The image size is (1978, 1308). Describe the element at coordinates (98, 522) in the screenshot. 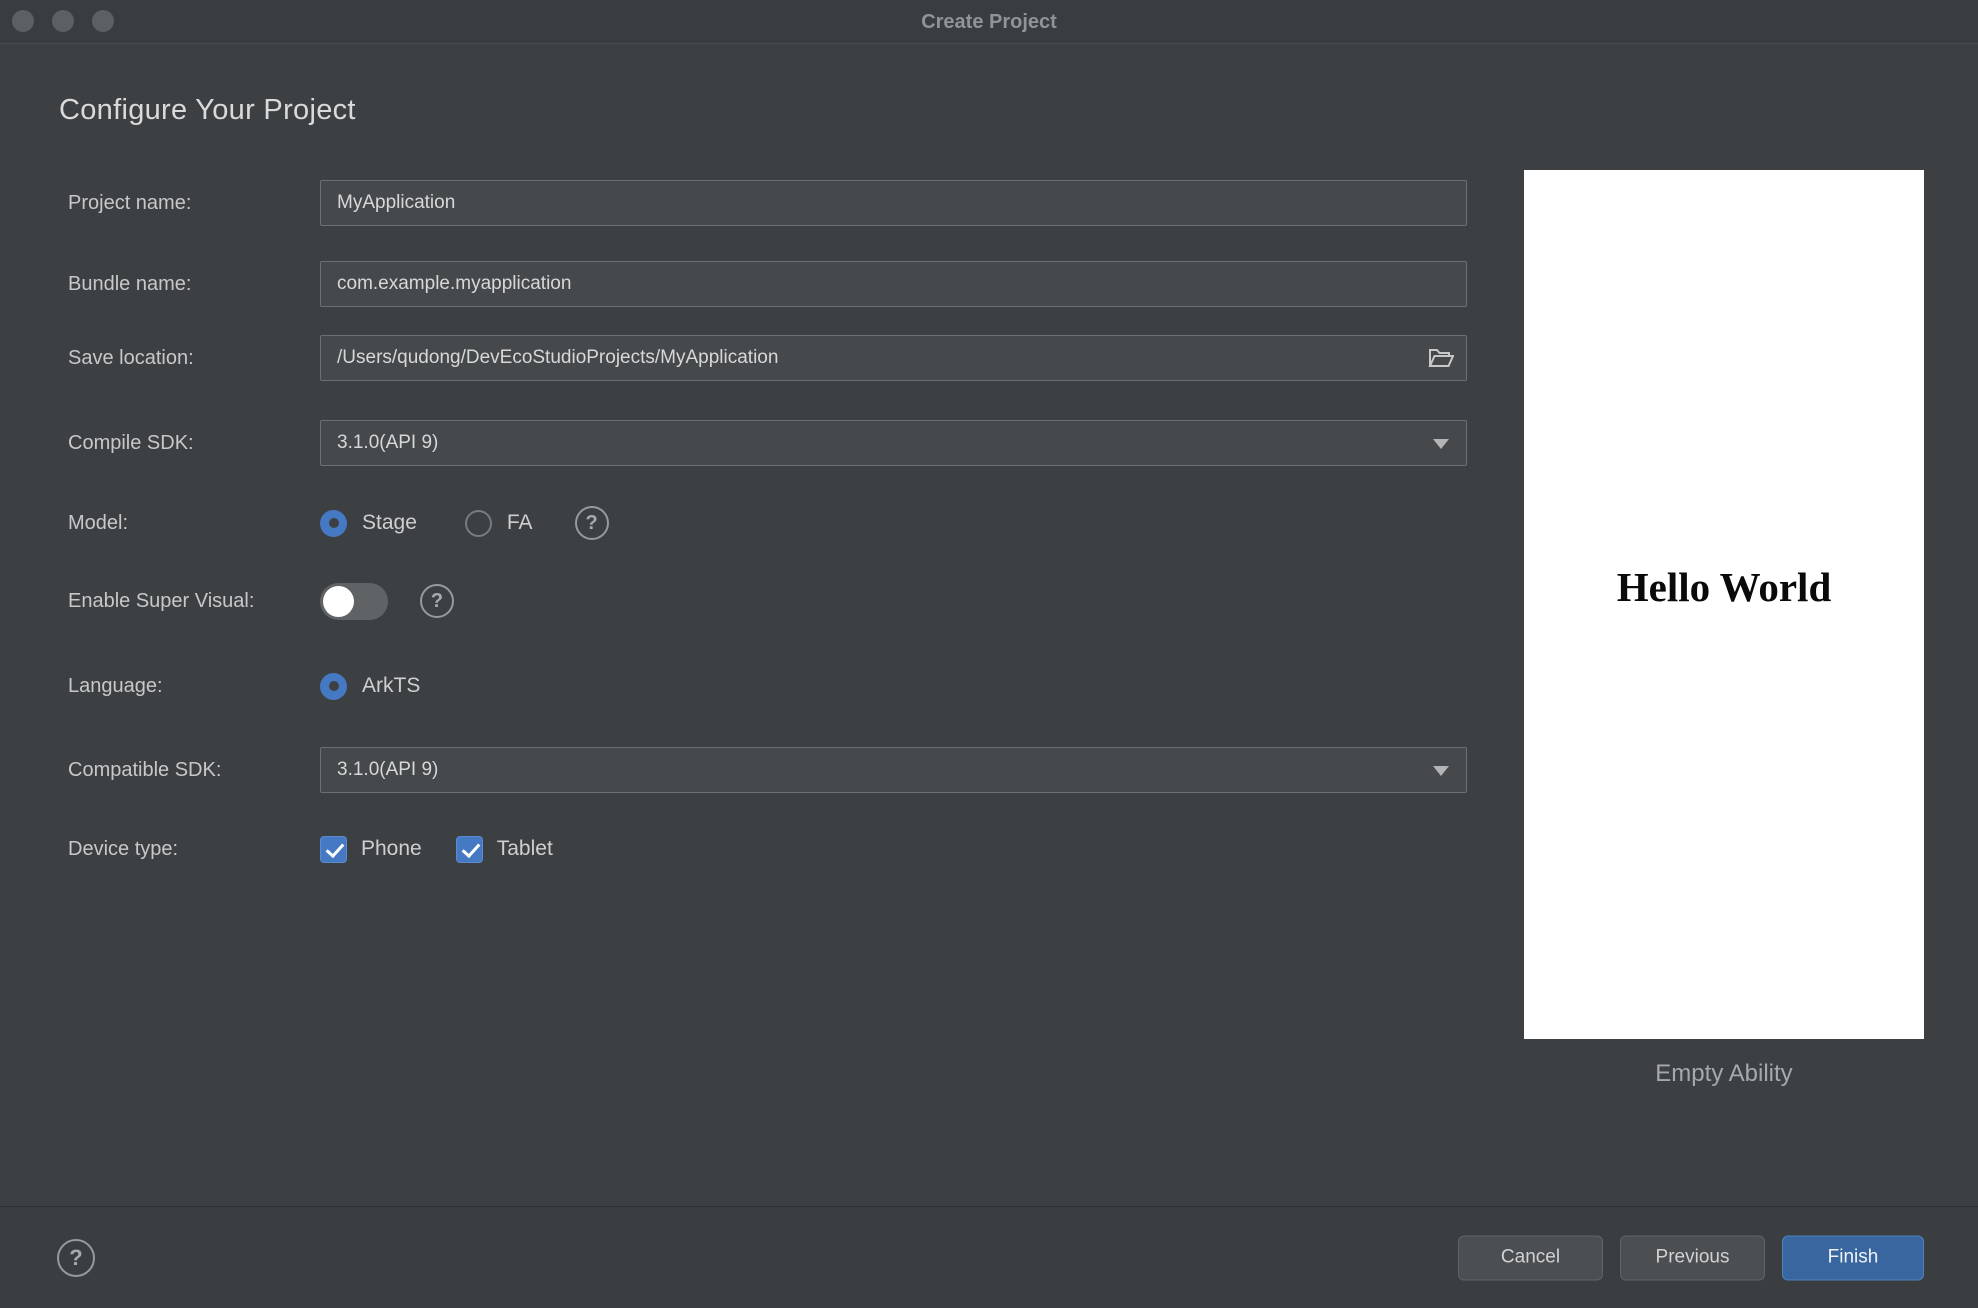

I see `model-label: Model:` at that location.